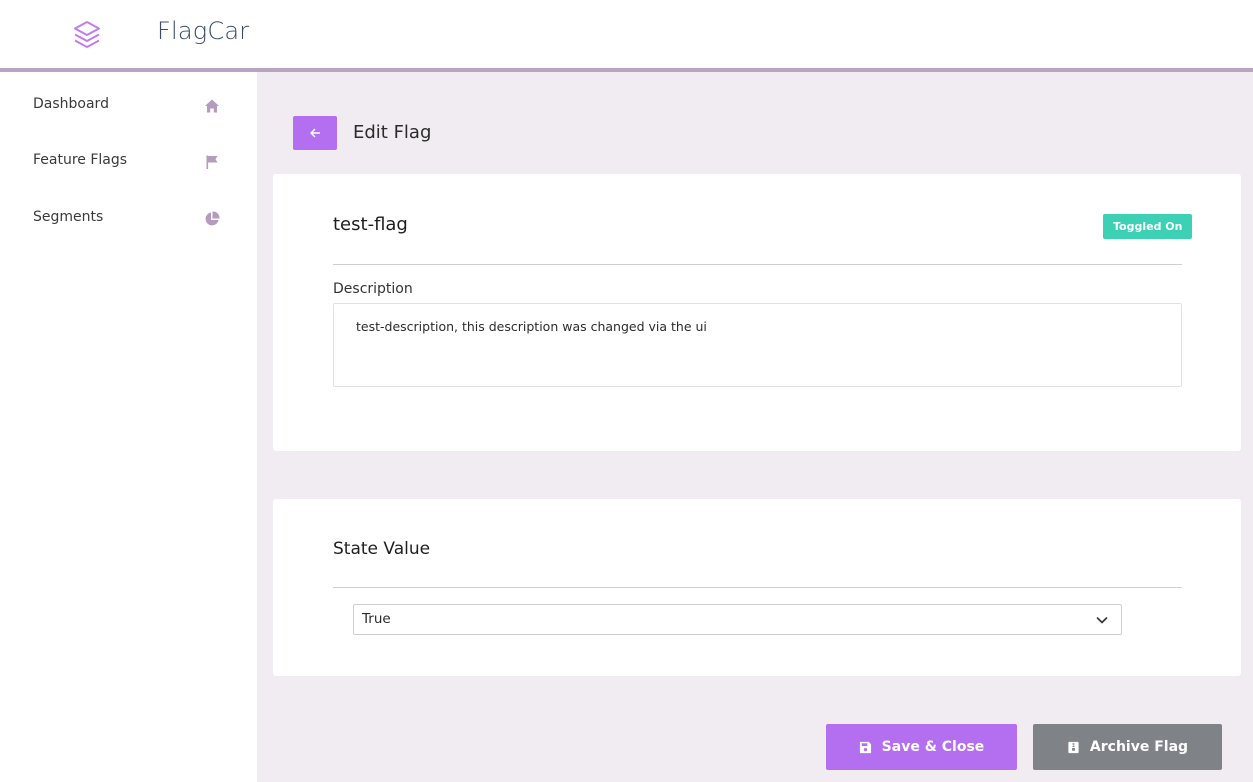 This screenshot has height=782, width=1253. What do you see at coordinates (68, 217) in the screenshot?
I see `sidebar-item-label: Segments` at bounding box center [68, 217].